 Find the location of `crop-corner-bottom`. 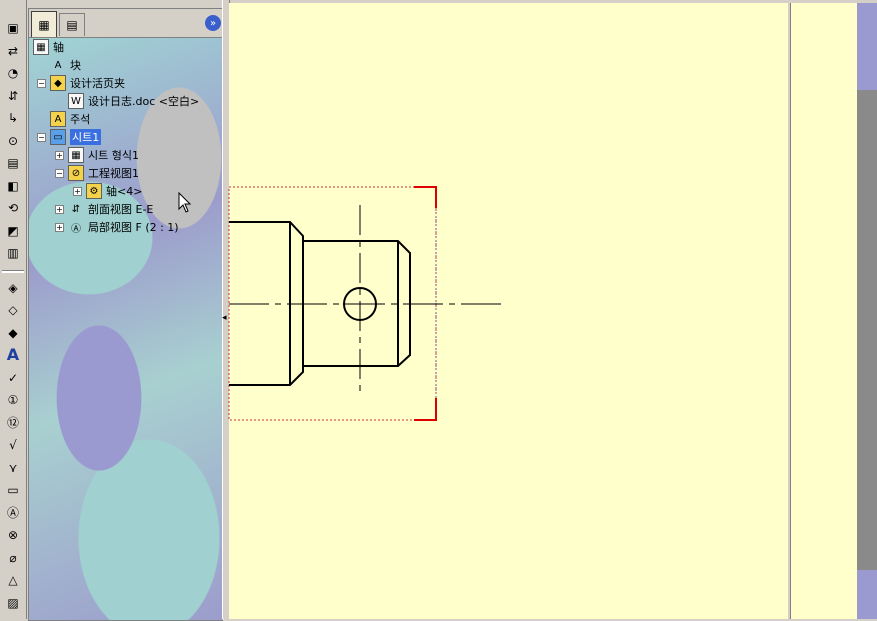

crop-corner-bottom is located at coordinates (425, 409).